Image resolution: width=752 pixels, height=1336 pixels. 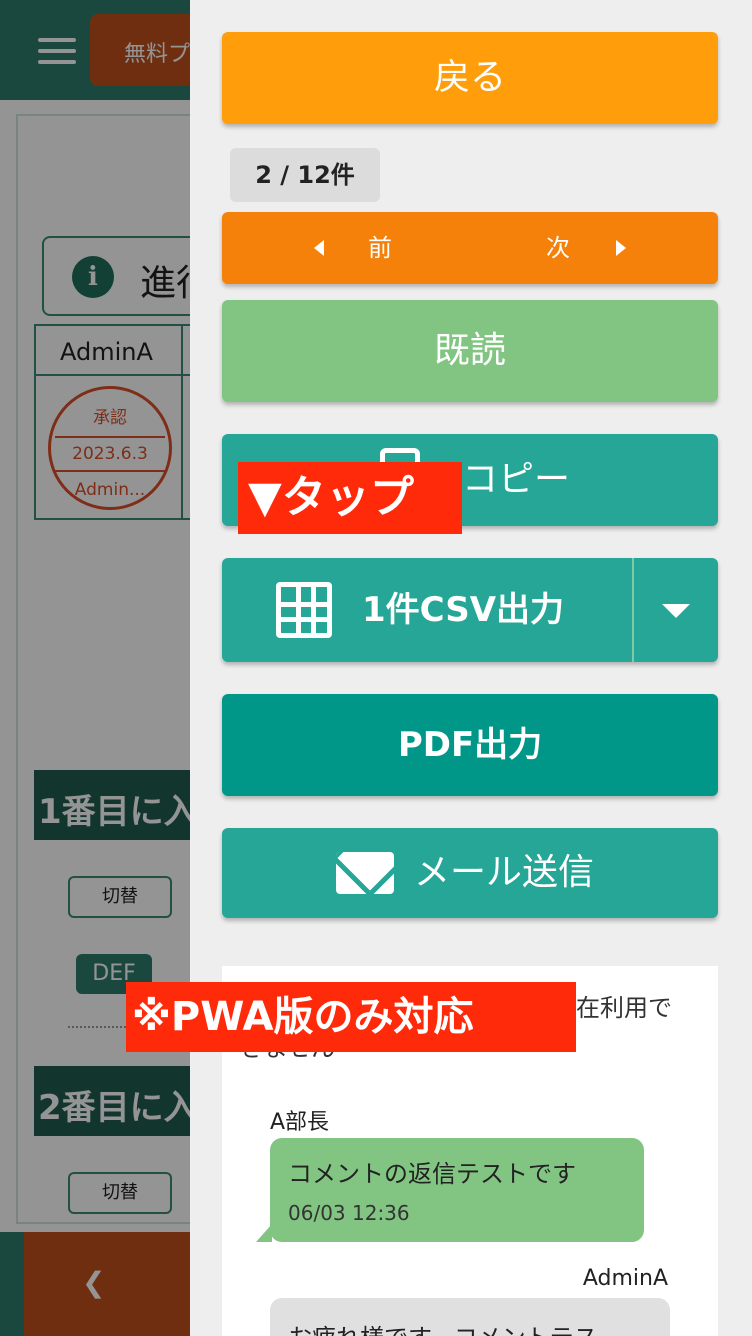 I want to click on table-grid-icon, so click(x=304, y=610).